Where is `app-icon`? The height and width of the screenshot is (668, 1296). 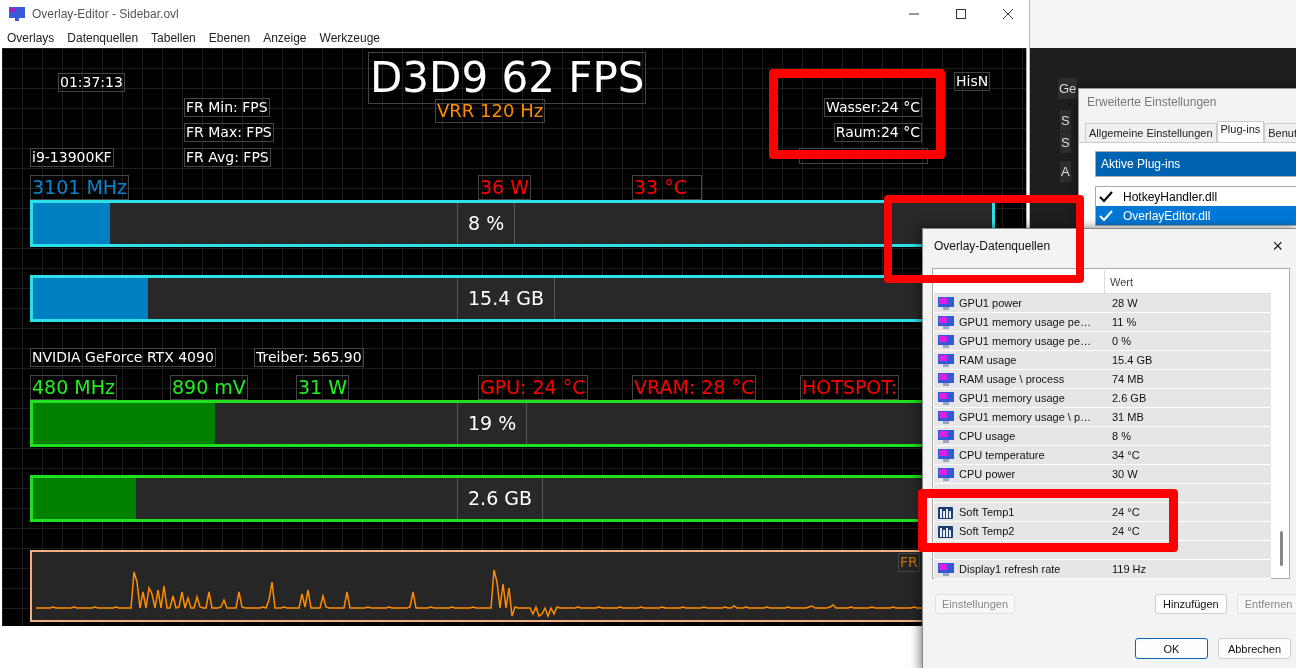 app-icon is located at coordinates (17, 14).